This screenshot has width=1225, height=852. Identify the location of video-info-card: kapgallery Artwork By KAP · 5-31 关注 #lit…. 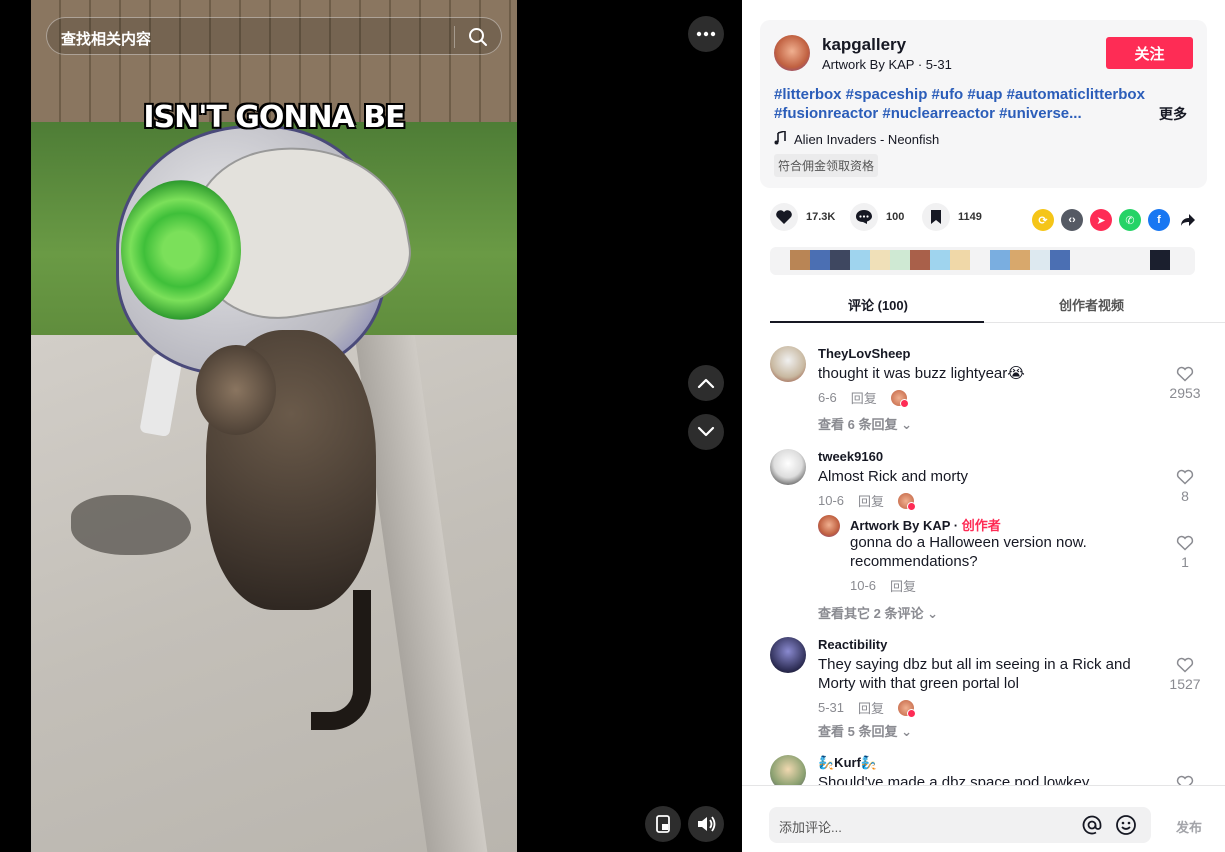
(983, 104).